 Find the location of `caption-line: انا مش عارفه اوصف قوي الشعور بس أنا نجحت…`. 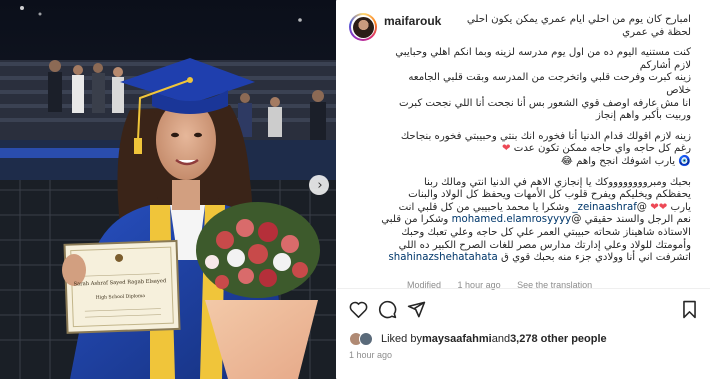

caption-line: انا مش عارفه اوصف قوي الشعور بس أنا نجحت… is located at coordinates (545, 103).